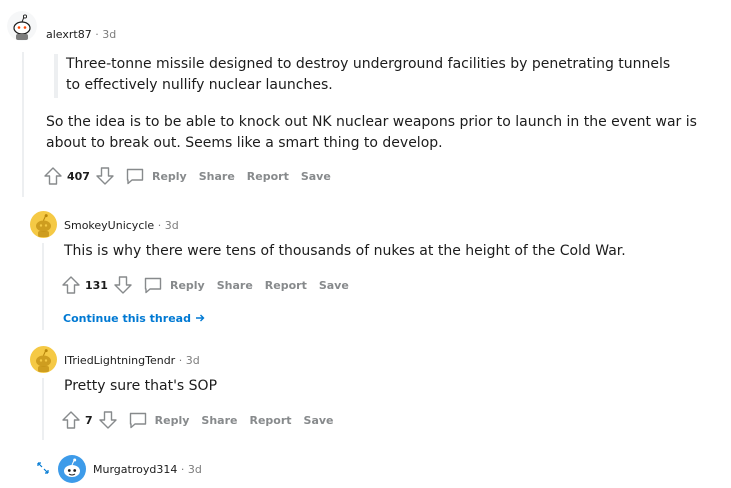 This screenshot has width=731, height=488. What do you see at coordinates (200, 318) in the screenshot?
I see `arrow-right-icon` at bounding box center [200, 318].